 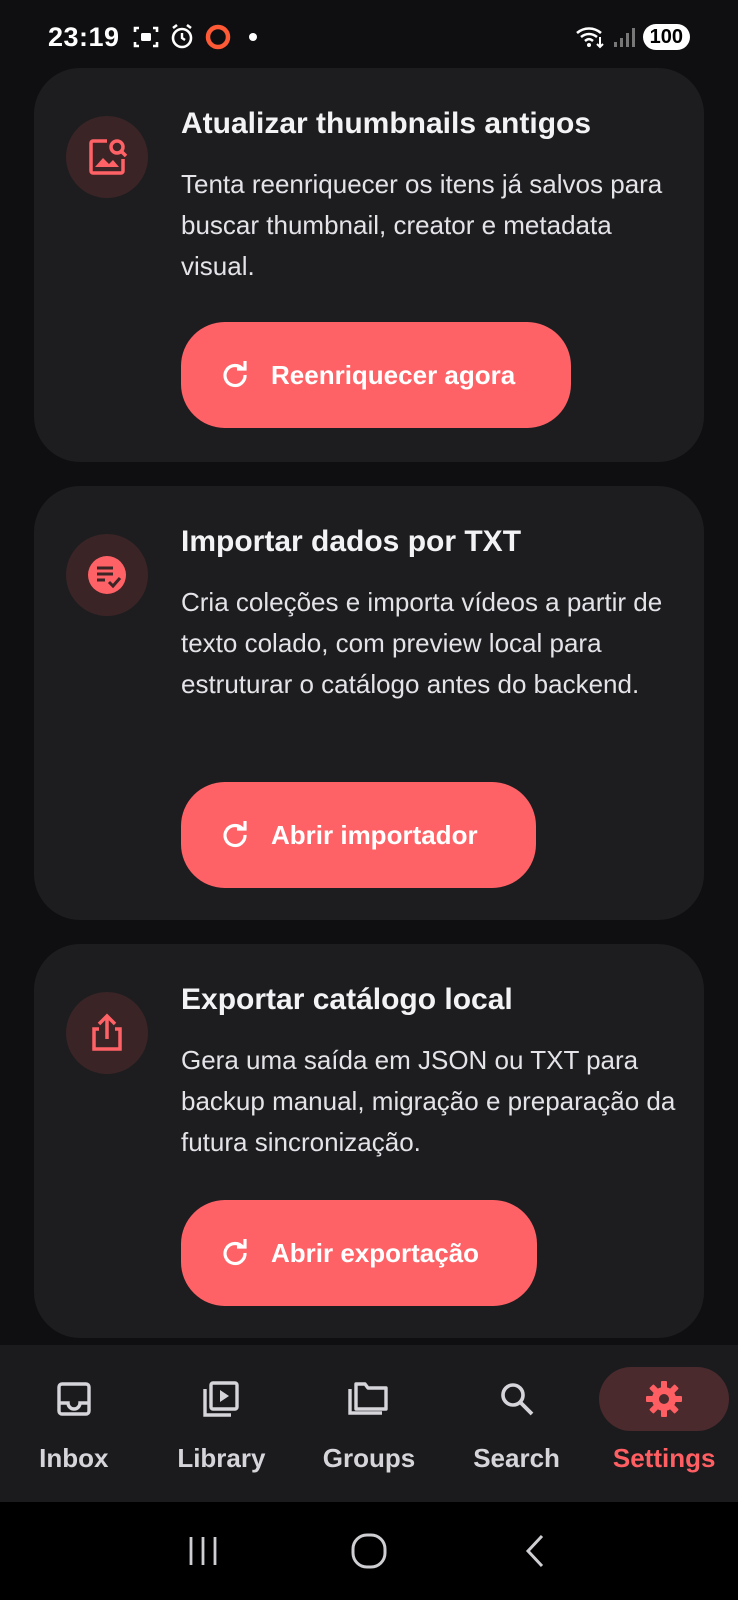 I want to click on wifi-icon, so click(x=590, y=37).